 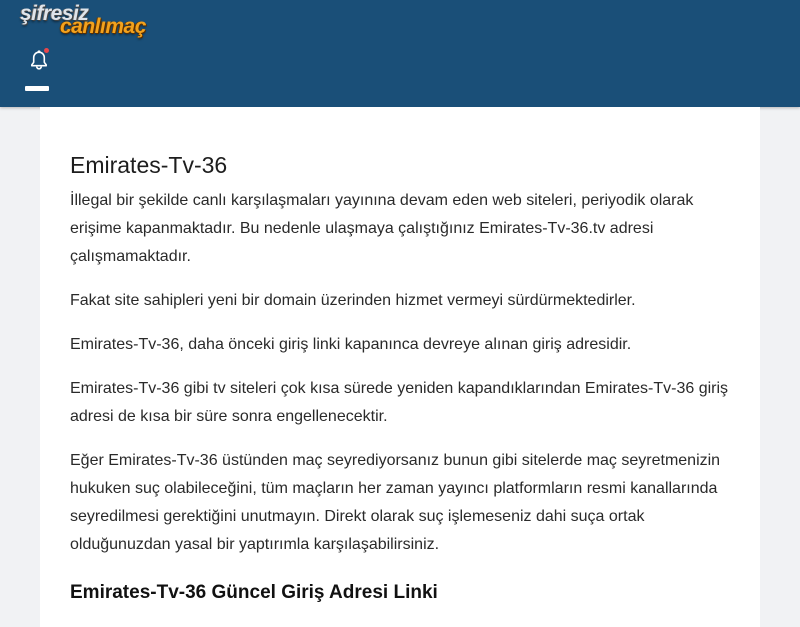 What do you see at coordinates (46, 50) in the screenshot?
I see `notification-dot` at bounding box center [46, 50].